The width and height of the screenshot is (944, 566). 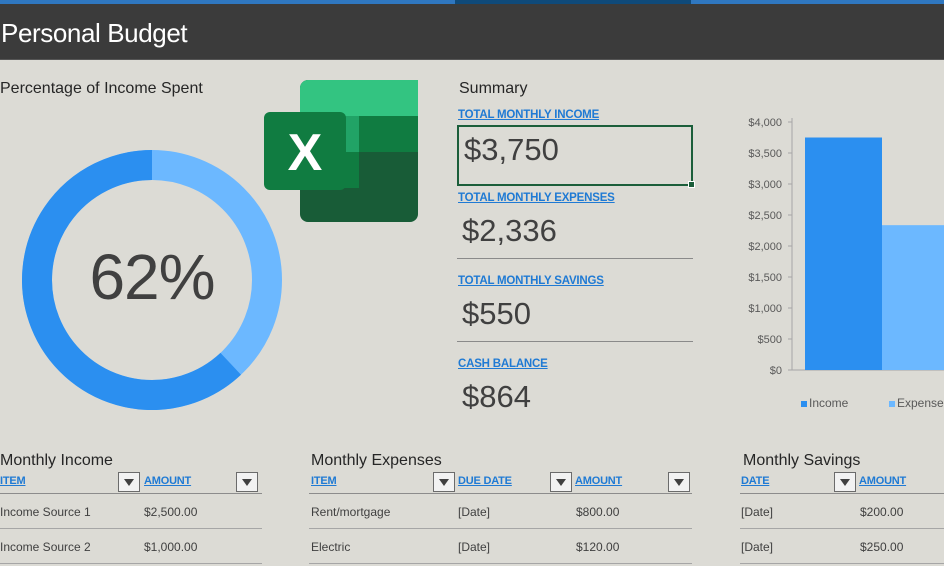 I want to click on summary-total-savings: TOTAL MONTHLY SAVINGS $550, so click(x=575, y=308).